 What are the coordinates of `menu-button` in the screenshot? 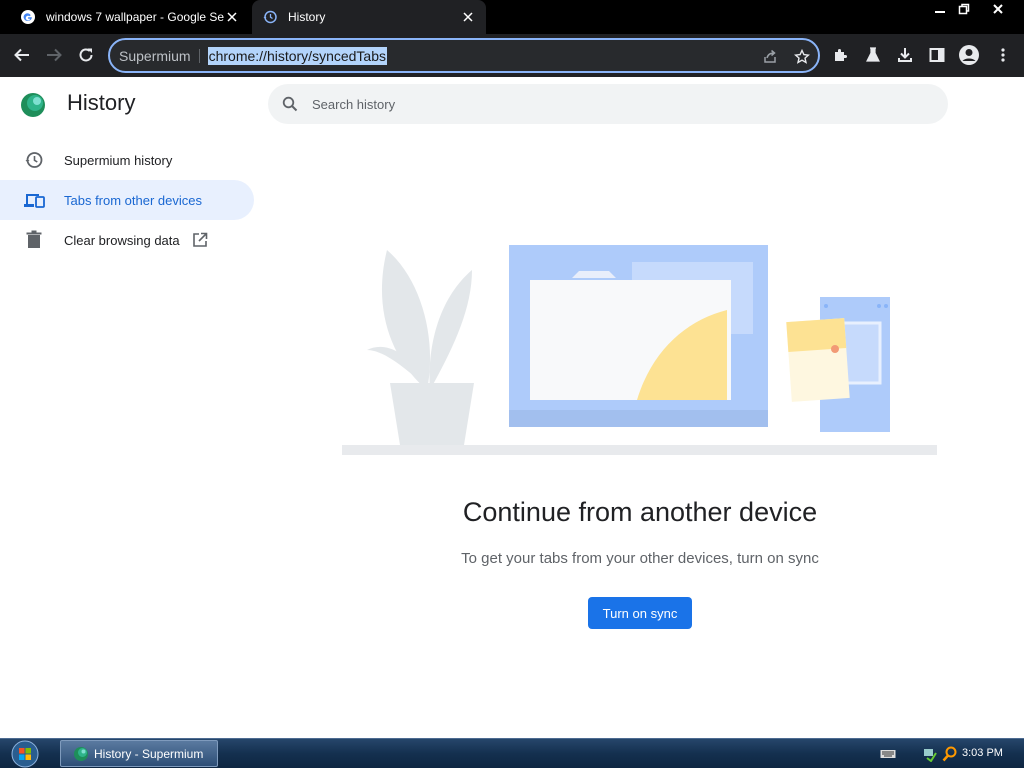 It's located at (1003, 55).